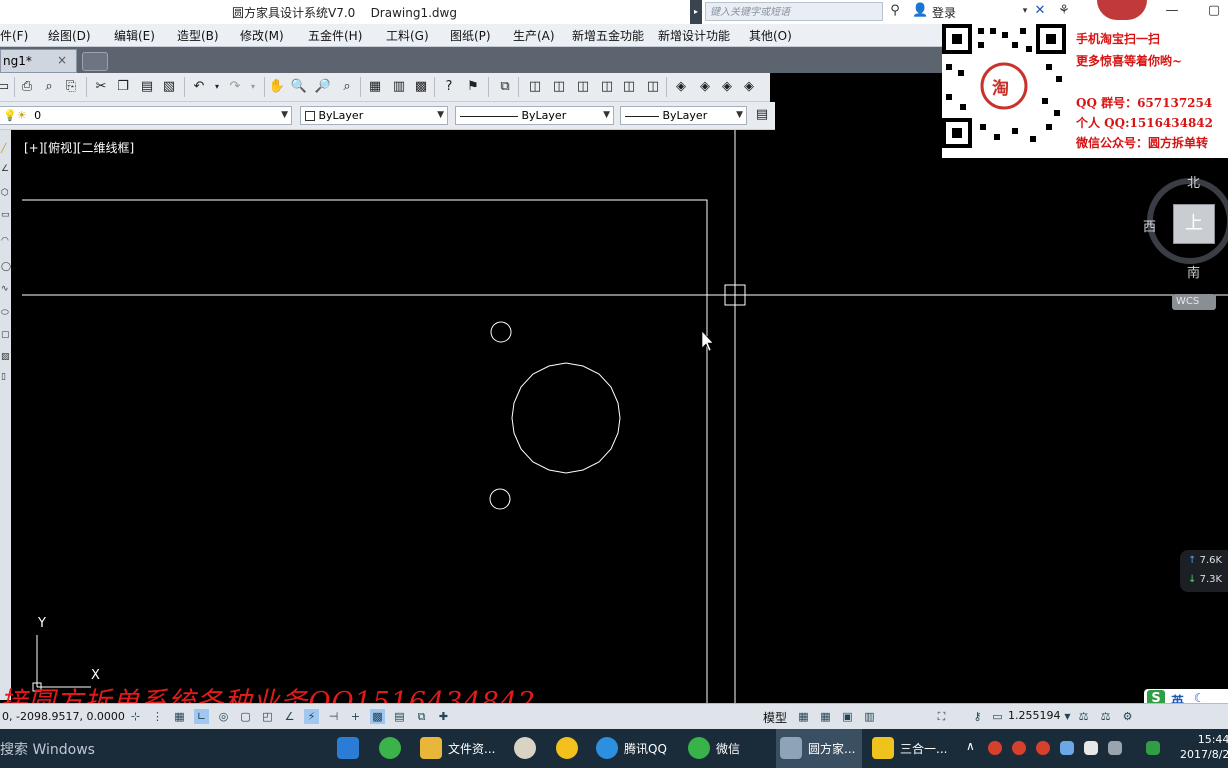 This screenshot has height=768, width=1228. I want to click on workspace-icon: ⚙, so click(1127, 716).